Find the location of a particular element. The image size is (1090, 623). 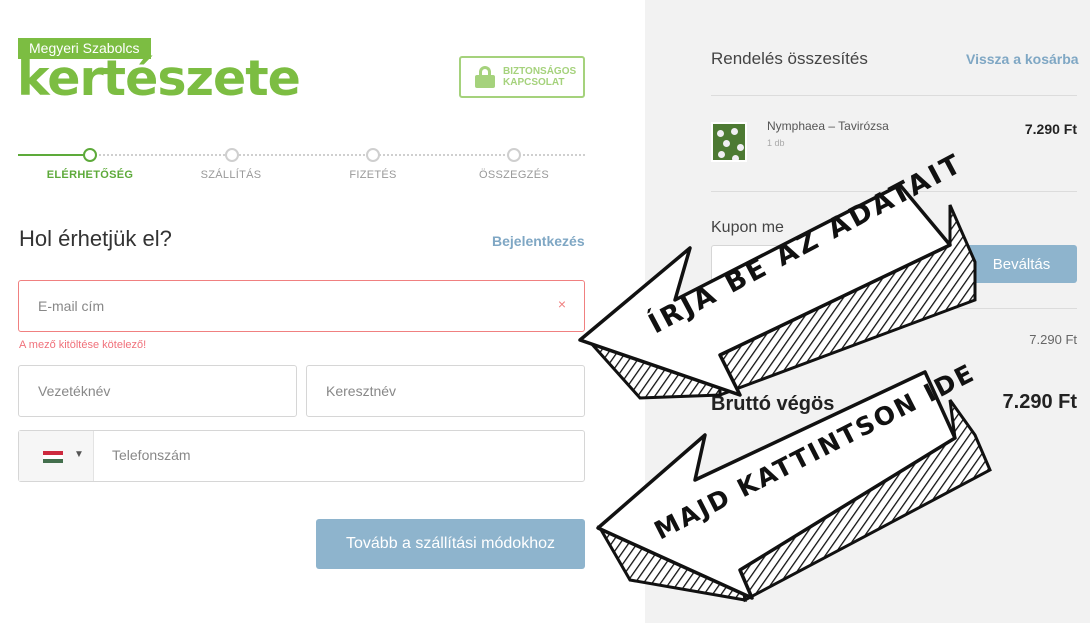

steps-track is located at coordinates (301, 155).